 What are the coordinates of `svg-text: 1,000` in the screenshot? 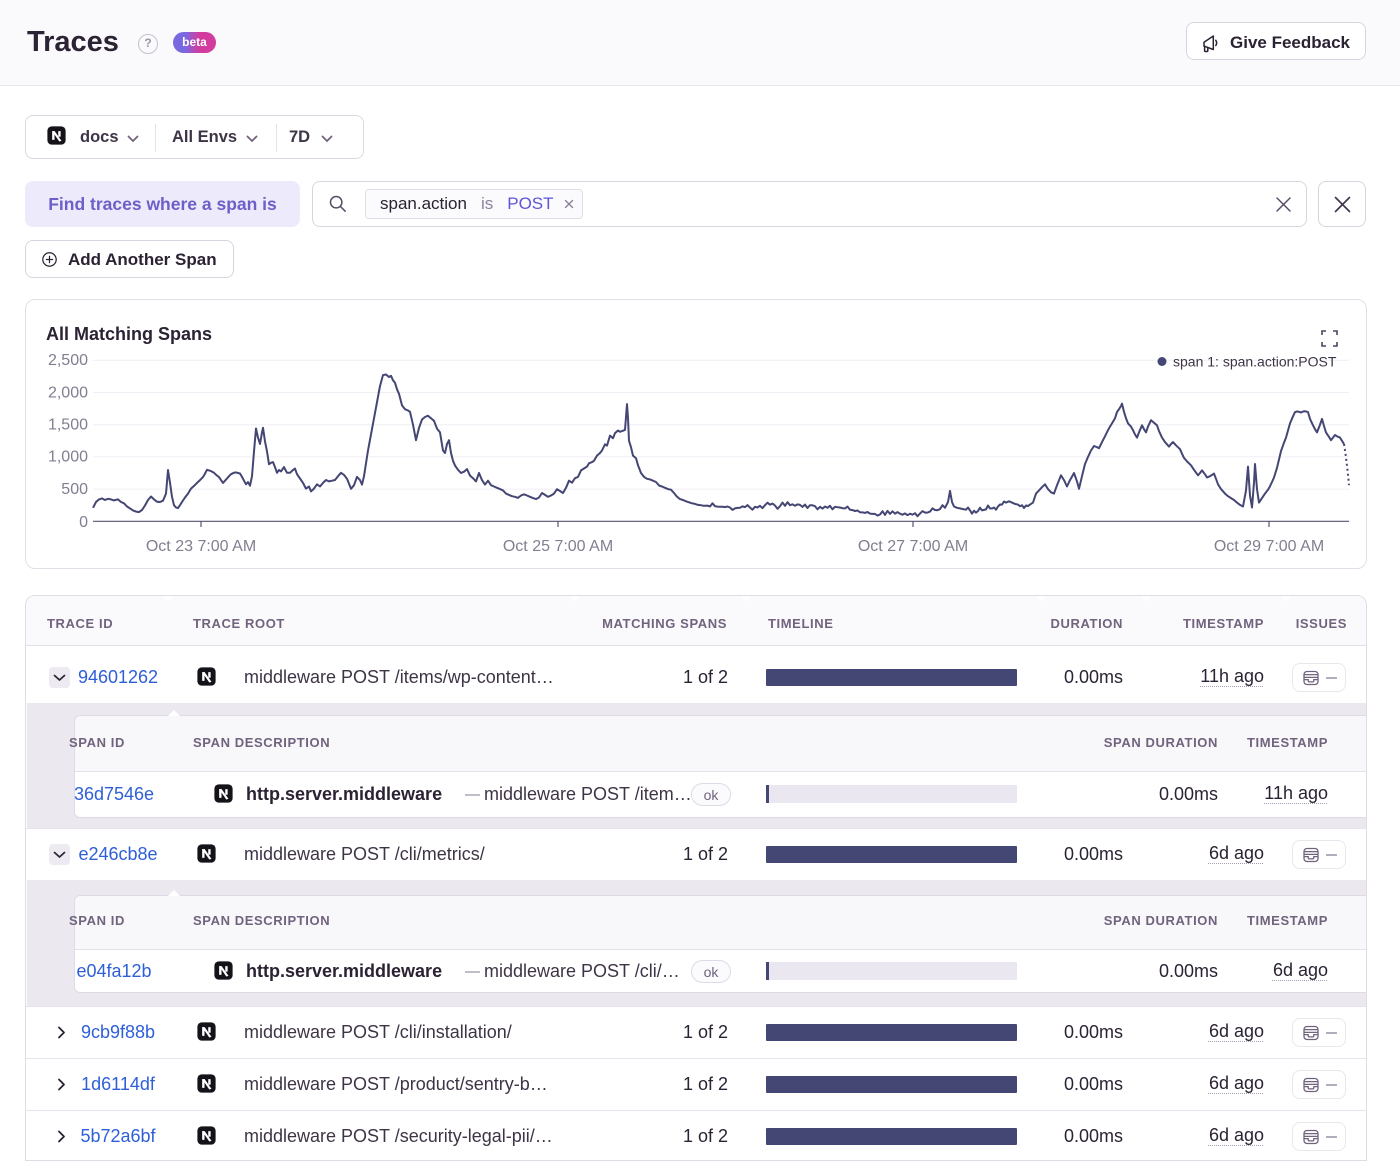 It's located at (68, 457).